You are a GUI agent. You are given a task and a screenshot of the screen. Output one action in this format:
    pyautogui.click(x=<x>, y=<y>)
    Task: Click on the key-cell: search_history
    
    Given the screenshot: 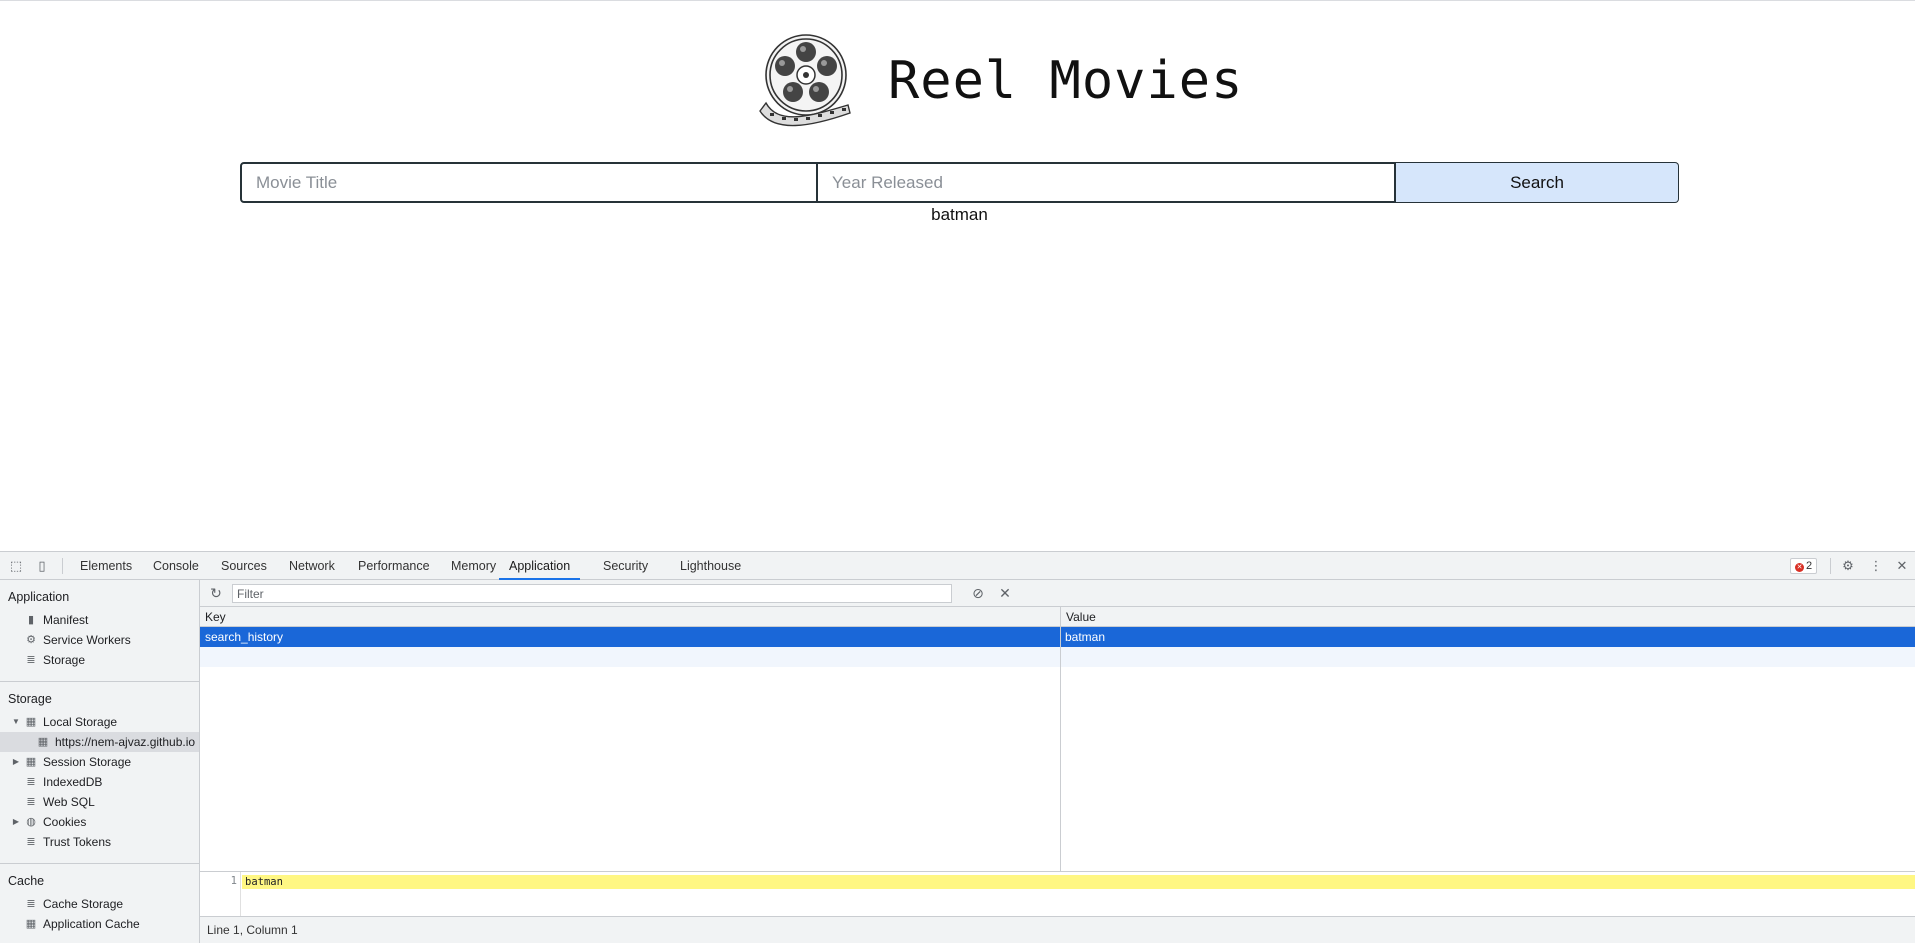 What is the action you would take?
    pyautogui.click(x=244, y=637)
    